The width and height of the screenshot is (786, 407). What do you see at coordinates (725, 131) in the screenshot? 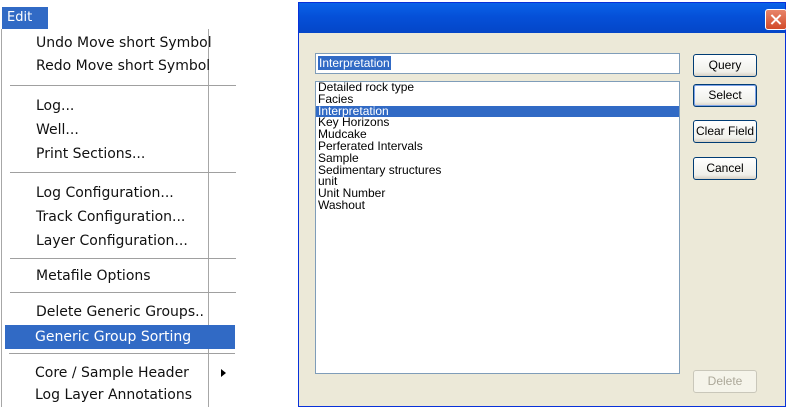
I see `clear-field-button: Clear Field` at bounding box center [725, 131].